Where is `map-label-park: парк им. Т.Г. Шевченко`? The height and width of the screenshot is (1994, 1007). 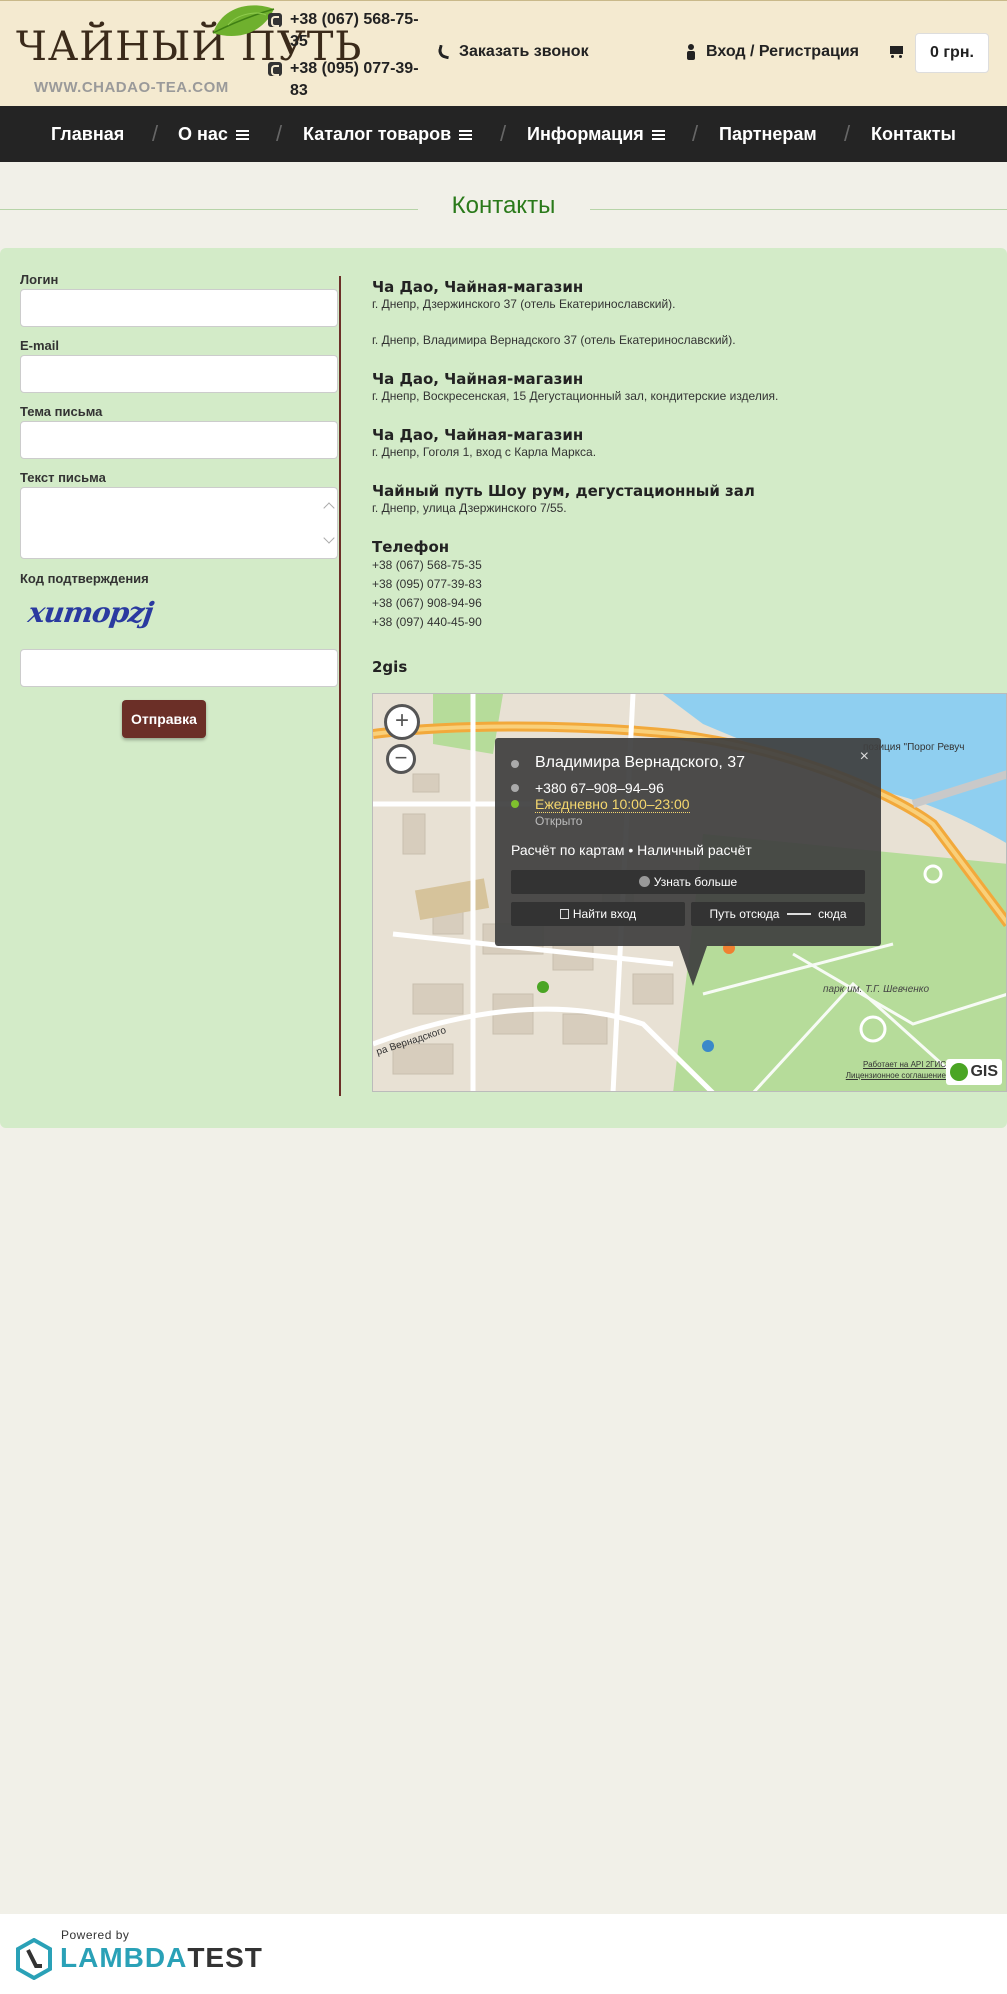 map-label-park: парк им. Т.Г. Шевченко is located at coordinates (876, 989).